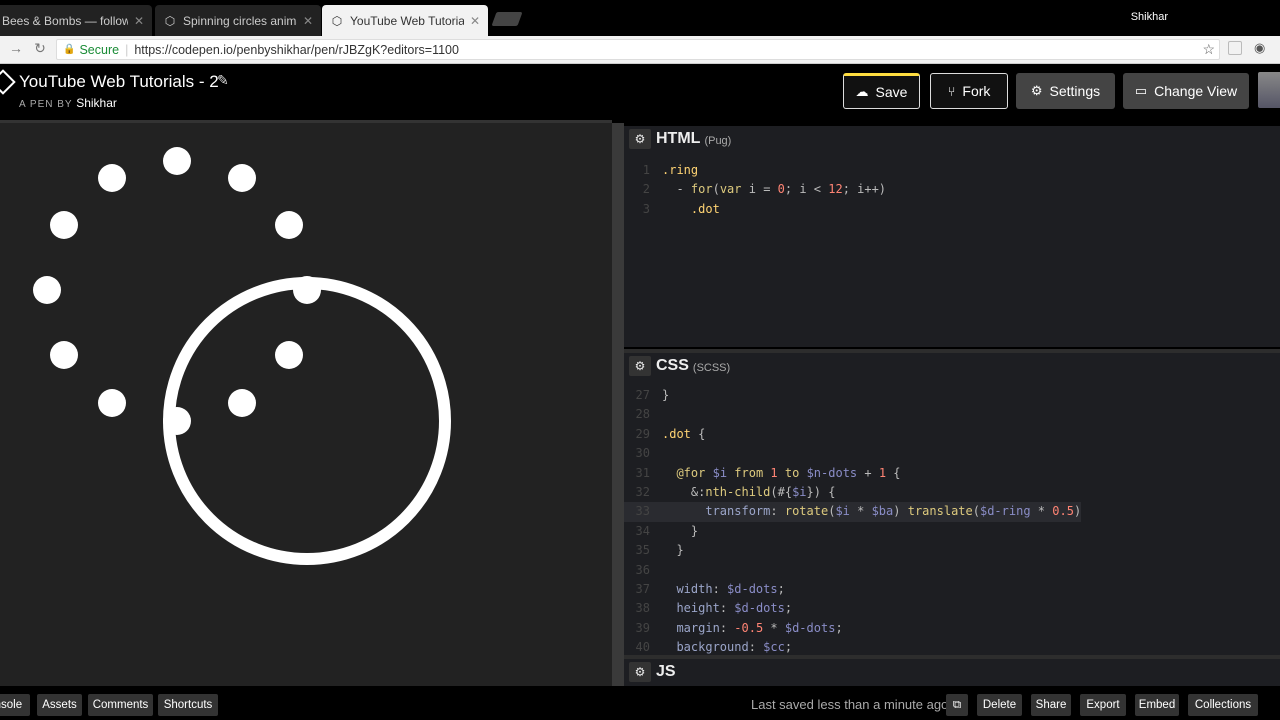 This screenshot has height=720, width=1280. Describe the element at coordinates (852, 395) in the screenshot. I see `code-line: 27}` at that location.